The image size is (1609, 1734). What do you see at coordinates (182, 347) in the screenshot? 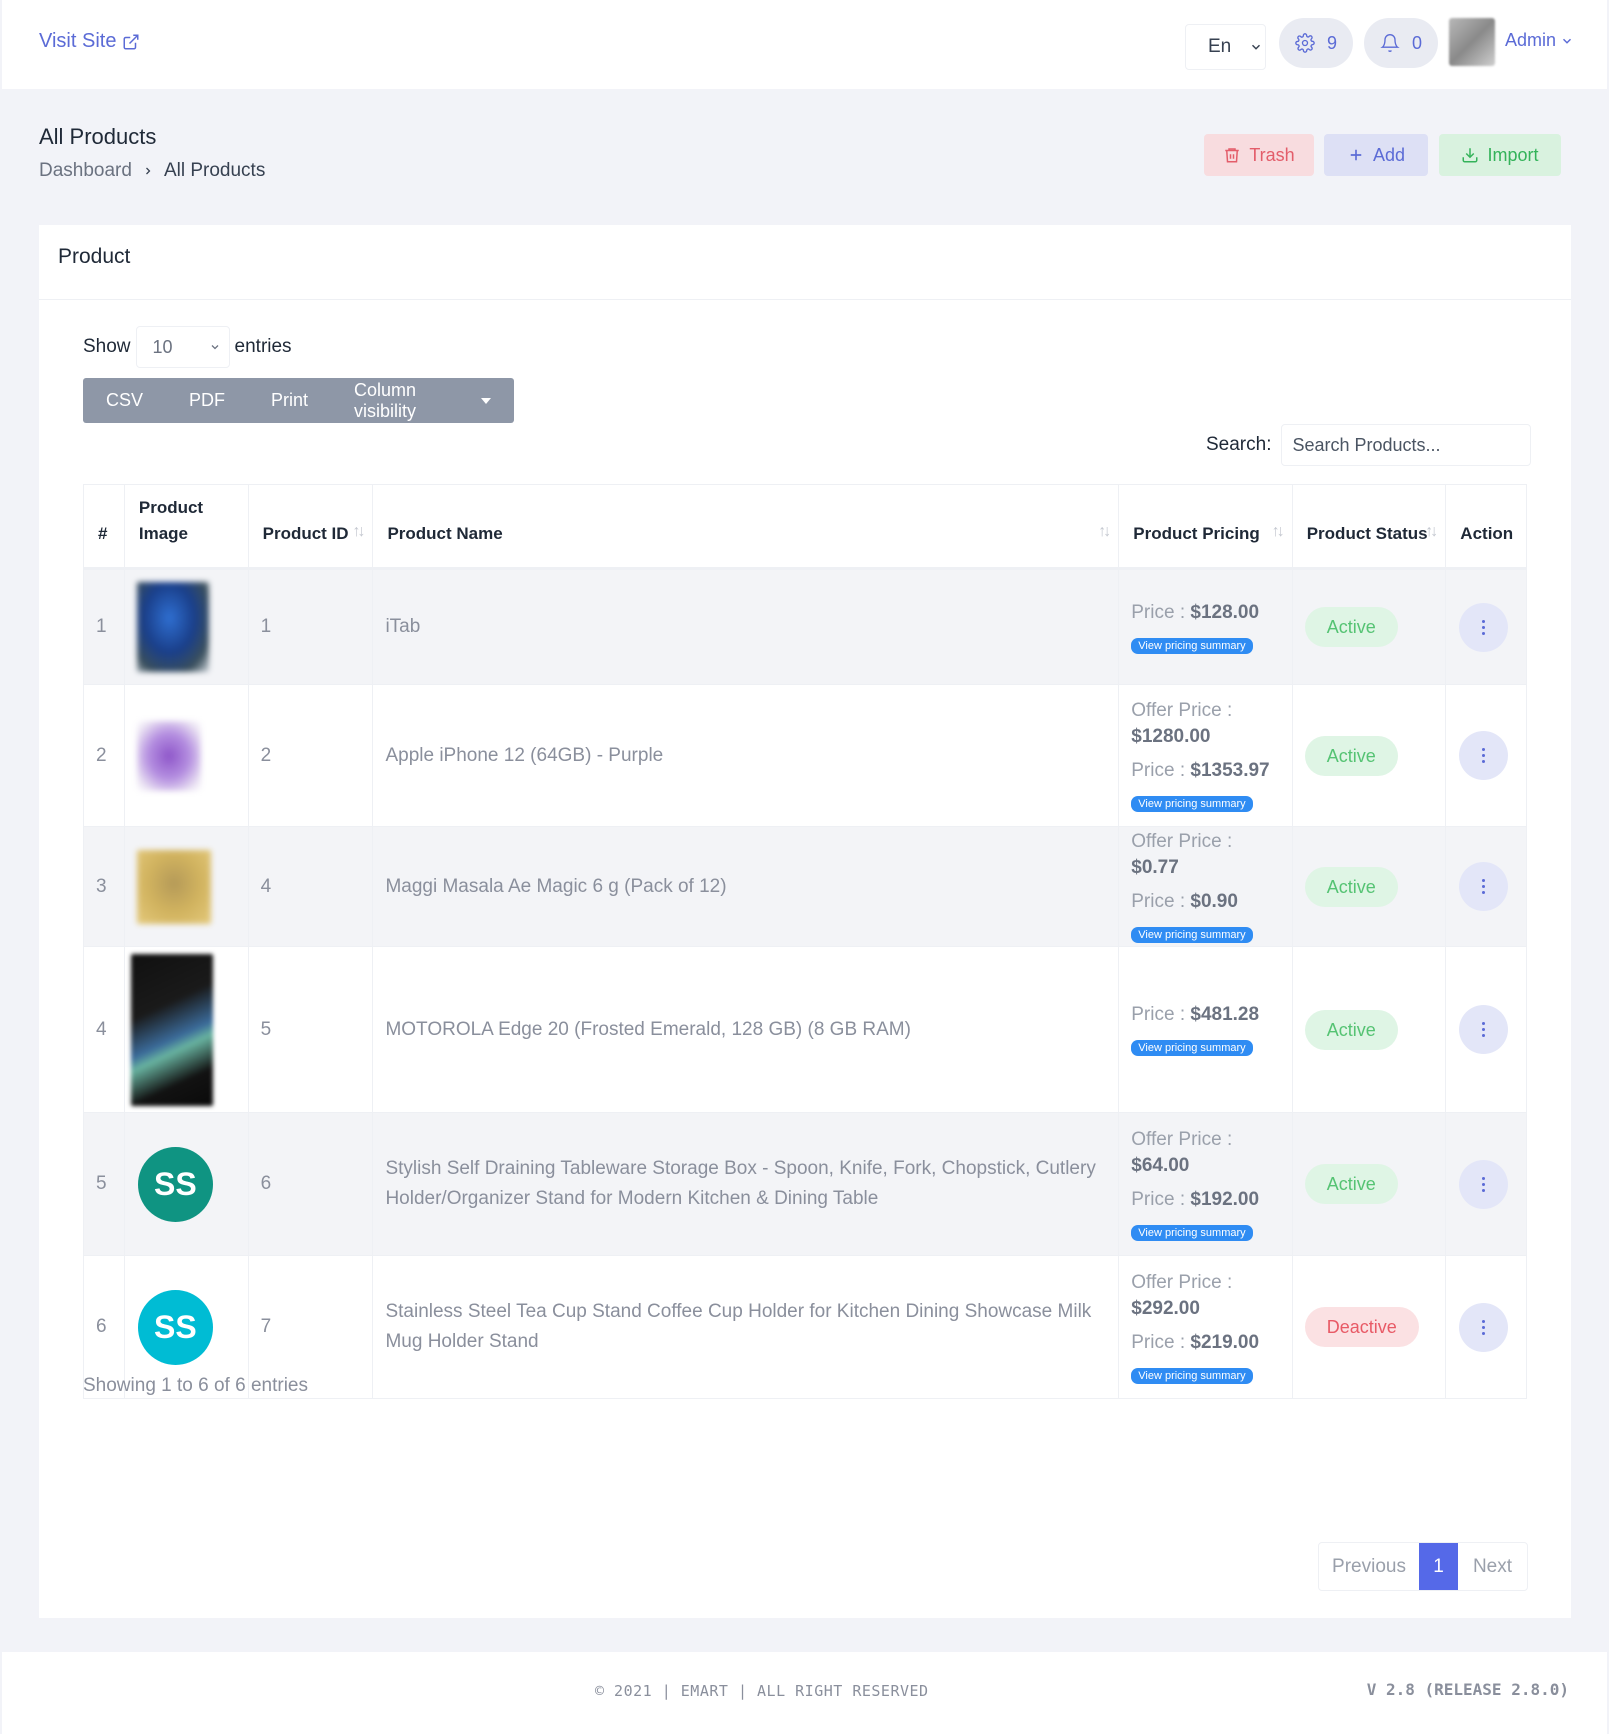
I see `entries-select: 10` at bounding box center [182, 347].